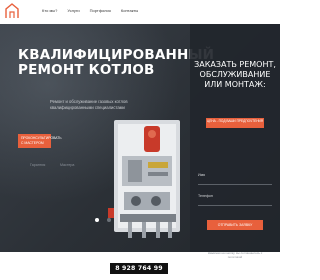 This screenshot has height=280, width=320. What do you see at coordinates (12, 11) in the screenshot?
I see `house-icon` at bounding box center [12, 11].